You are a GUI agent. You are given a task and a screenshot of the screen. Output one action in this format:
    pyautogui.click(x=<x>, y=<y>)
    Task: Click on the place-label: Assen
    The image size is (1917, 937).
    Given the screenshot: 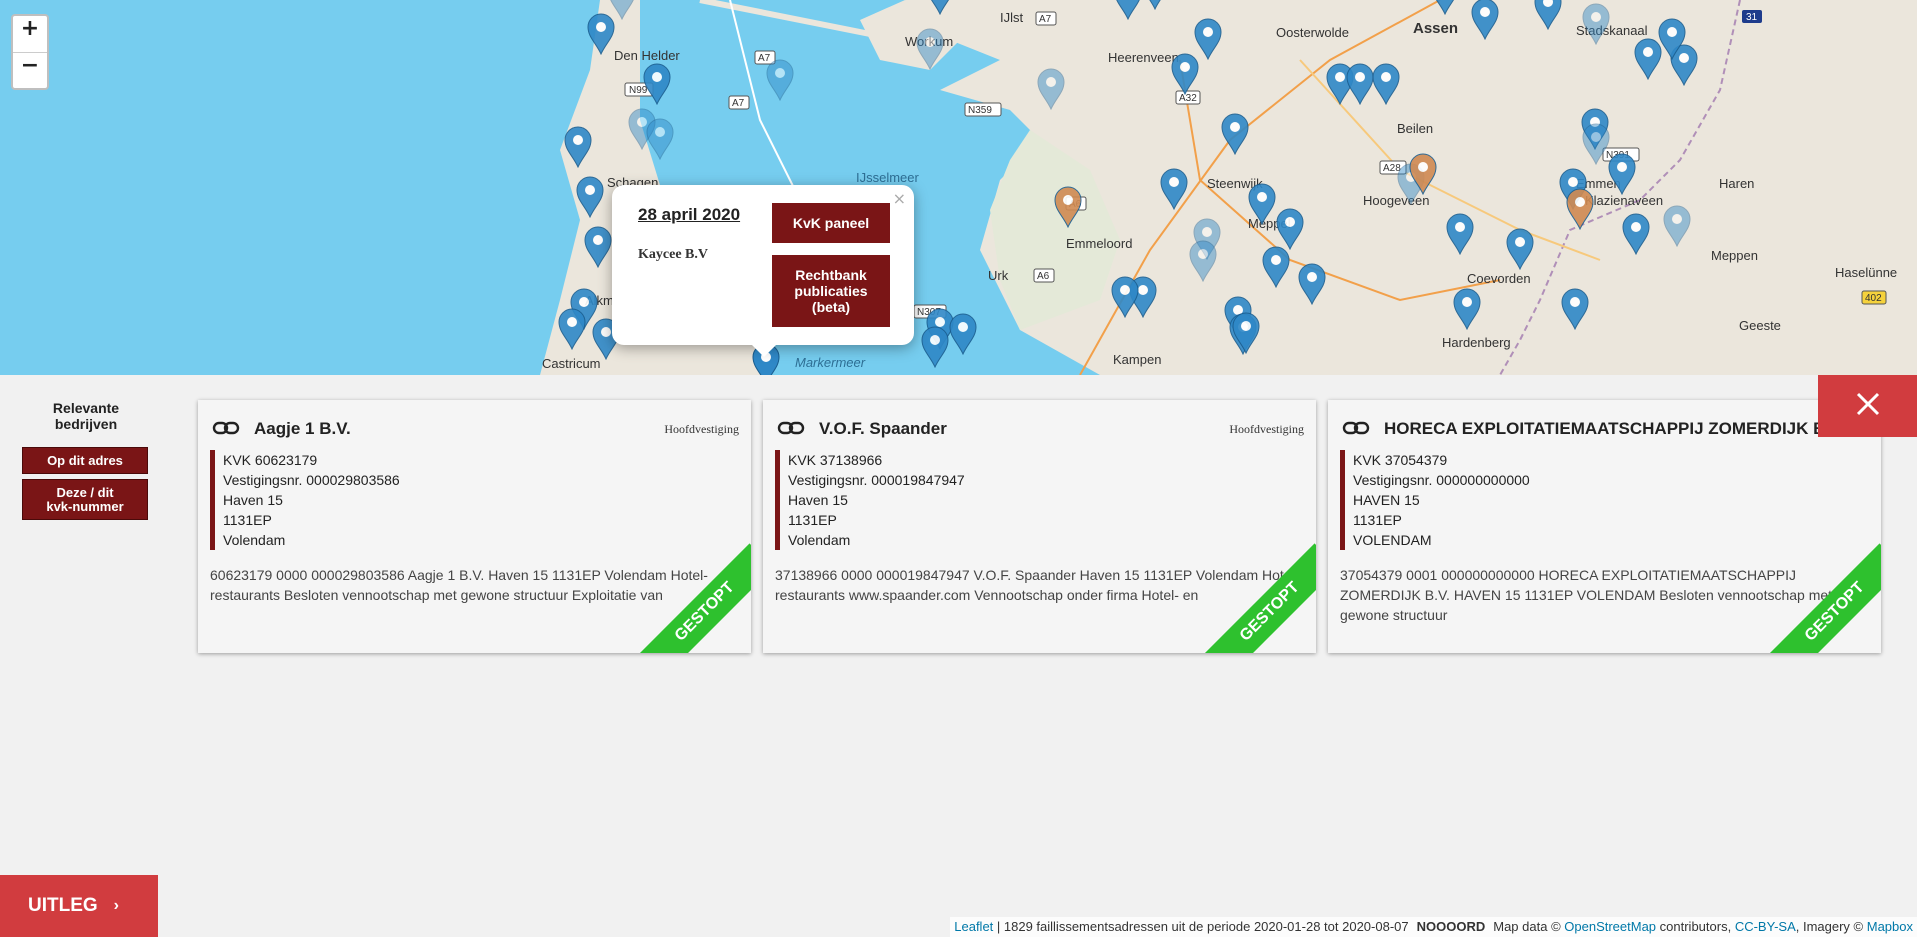 What is the action you would take?
    pyautogui.click(x=1435, y=28)
    